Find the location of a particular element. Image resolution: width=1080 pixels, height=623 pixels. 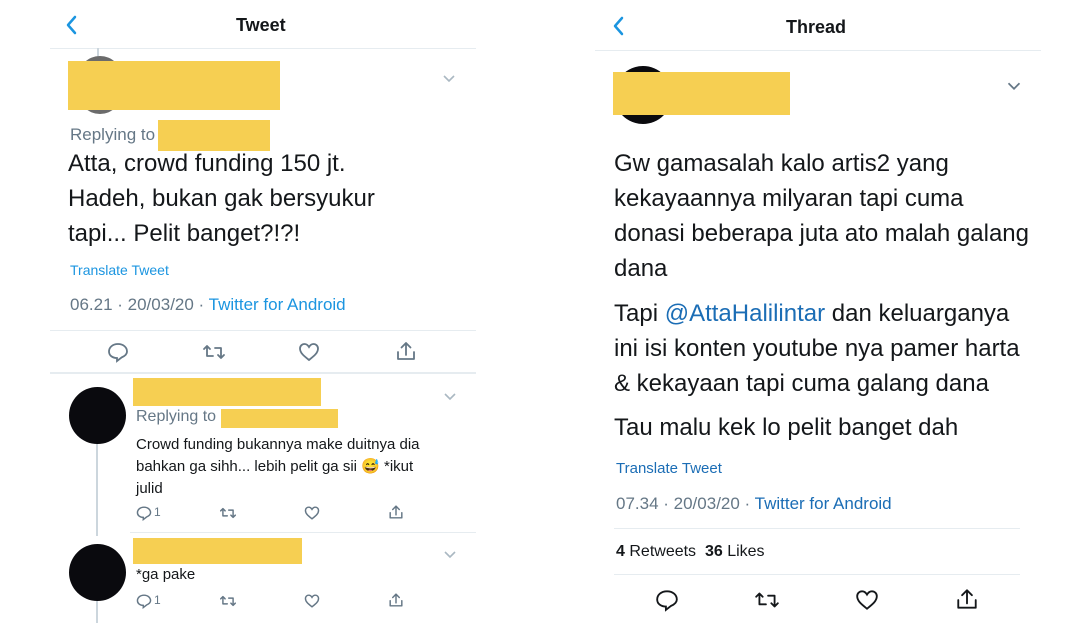

reply-text: *ga pake is located at coordinates (166, 574).